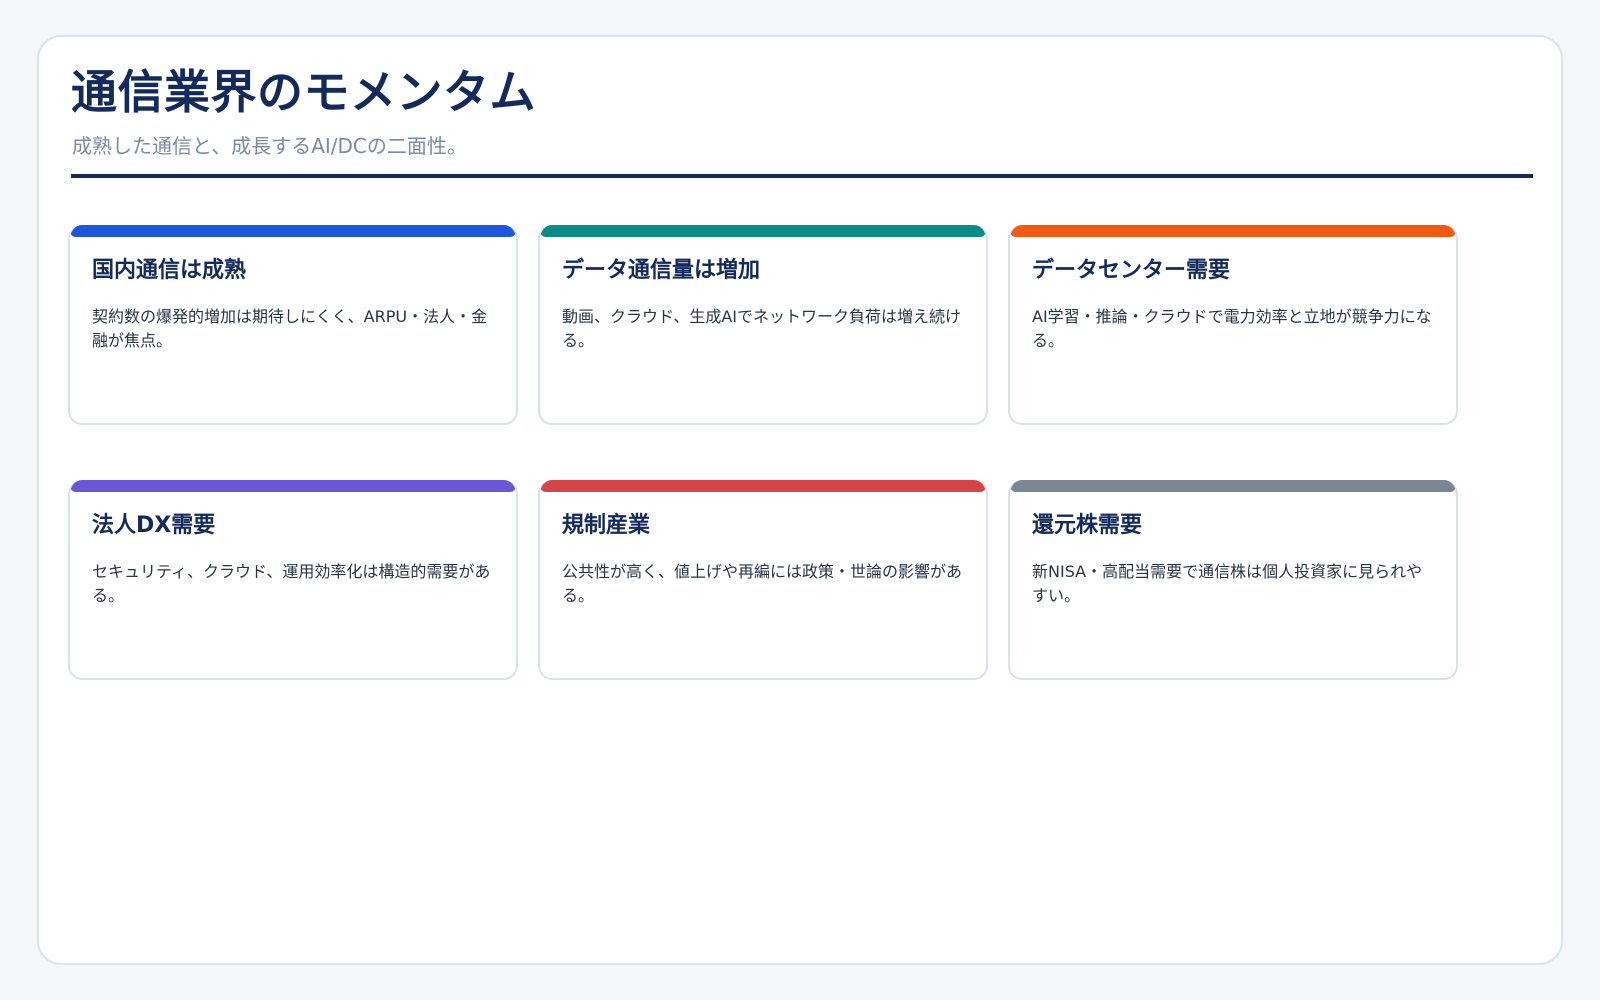 The width and height of the screenshot is (1600, 1000). I want to click on card-title: データ通信量は増加, so click(661, 270).